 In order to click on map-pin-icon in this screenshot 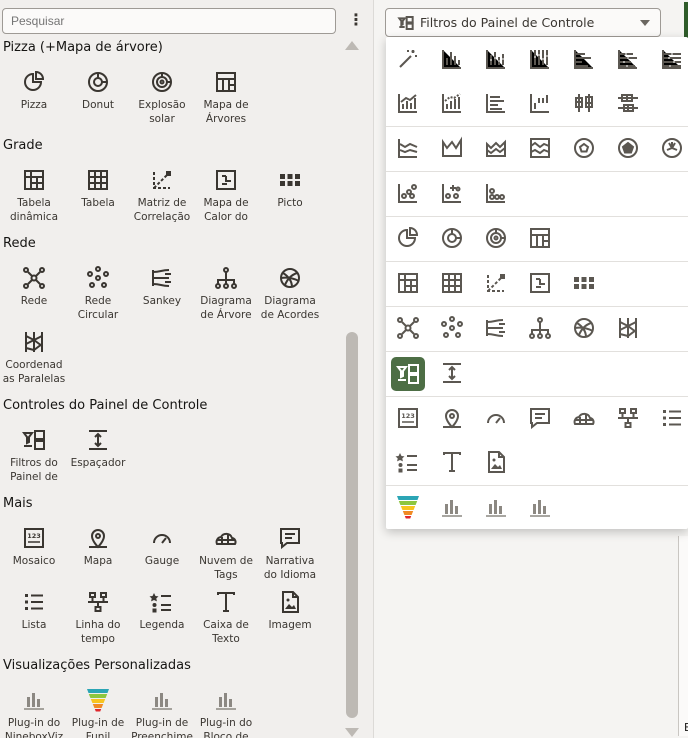, I will do `click(452, 418)`.